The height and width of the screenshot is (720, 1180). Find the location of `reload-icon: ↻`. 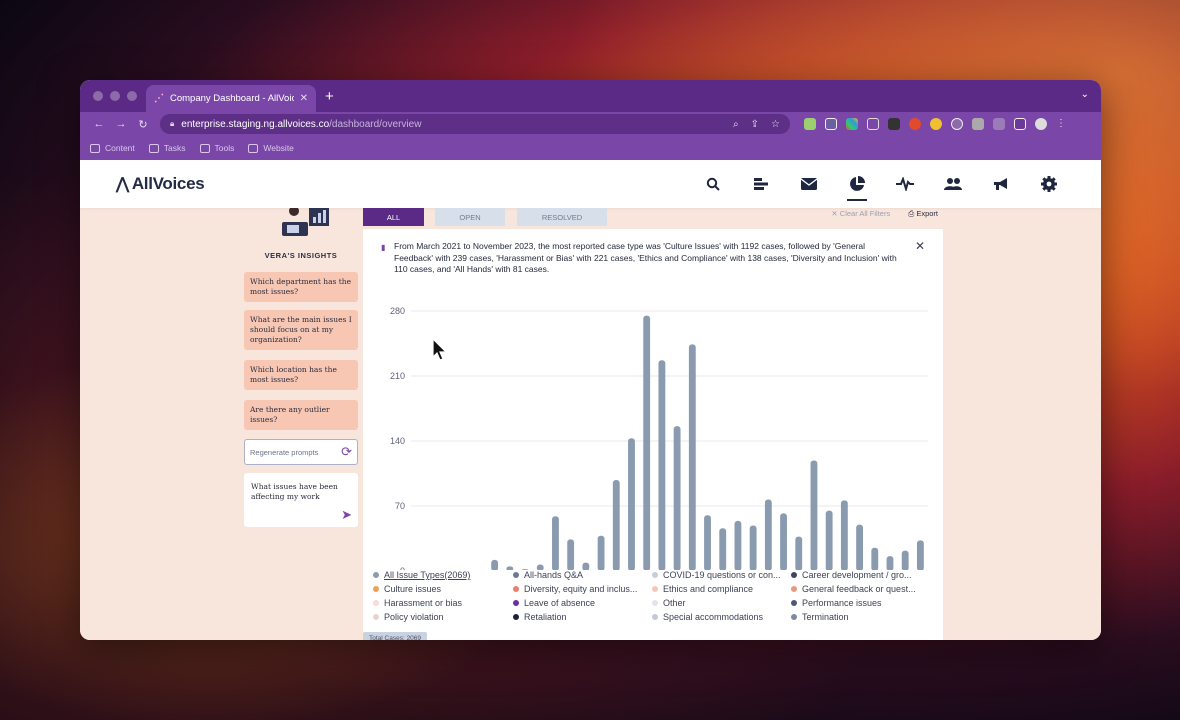

reload-icon: ↻ is located at coordinates (143, 124).